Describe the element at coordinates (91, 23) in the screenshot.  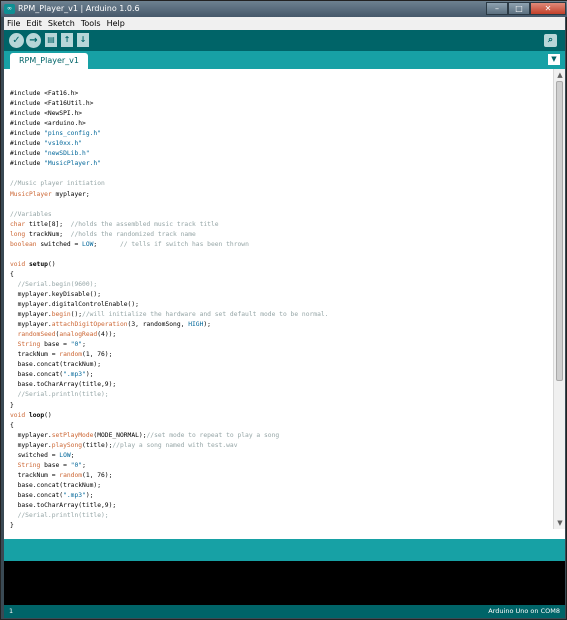
I see `menu-tools: Tools` at that location.